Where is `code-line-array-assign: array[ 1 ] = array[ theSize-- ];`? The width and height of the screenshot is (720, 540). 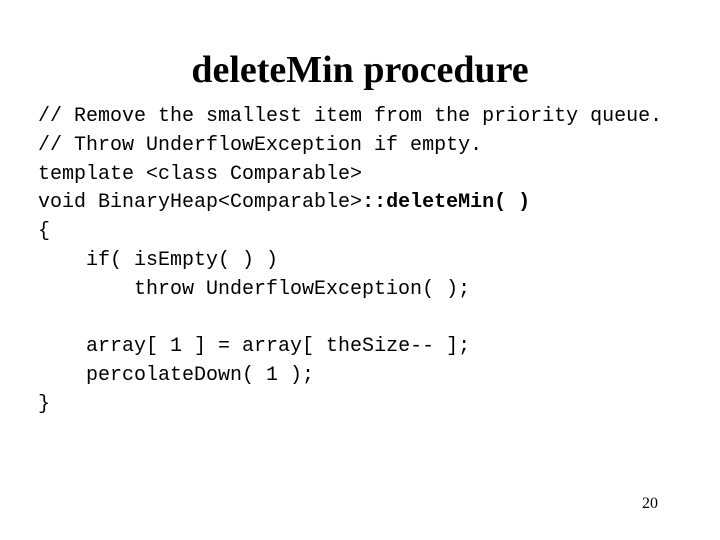 code-line-array-assign: array[ 1 ] = array[ theSize-- ]; is located at coordinates (350, 347).